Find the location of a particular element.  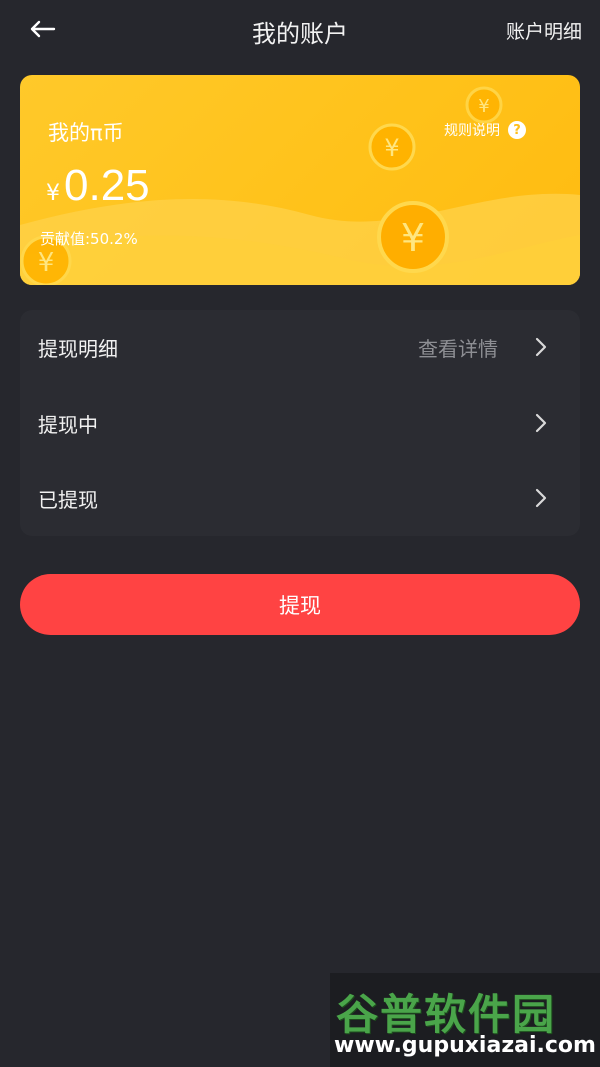

coin-title: 我的π币 is located at coordinates (86, 133).